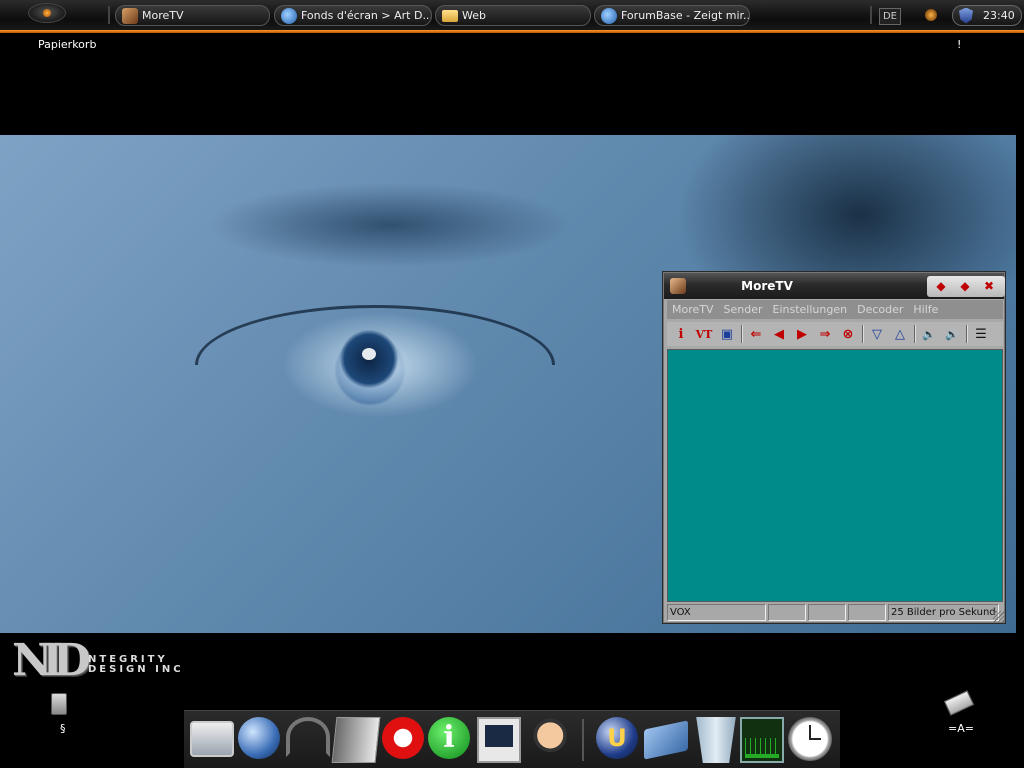  What do you see at coordinates (877, 334) in the screenshot?
I see `collapse-button: ▽` at bounding box center [877, 334].